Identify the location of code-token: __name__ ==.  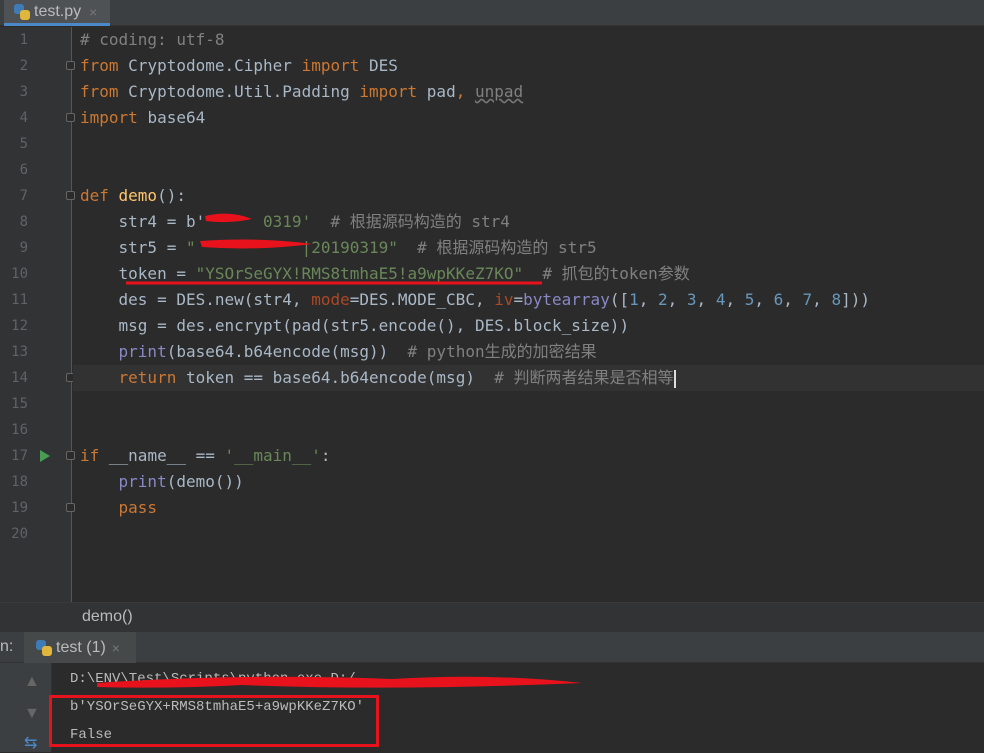
(166, 455).